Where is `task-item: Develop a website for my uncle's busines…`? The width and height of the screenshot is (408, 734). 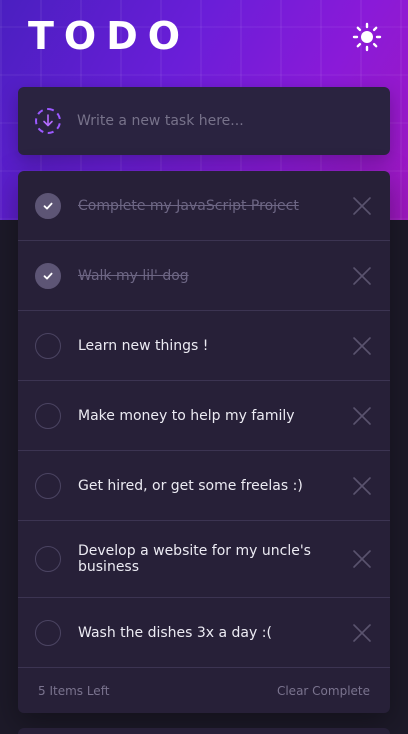
task-item: Develop a website for my uncle's busines… is located at coordinates (204, 559).